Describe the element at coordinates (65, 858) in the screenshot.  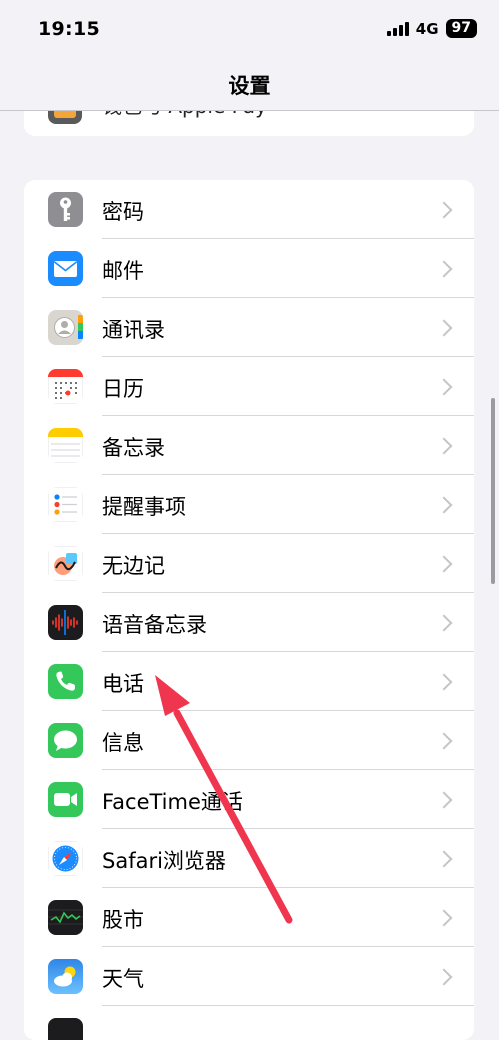
I see `safari-icon` at that location.